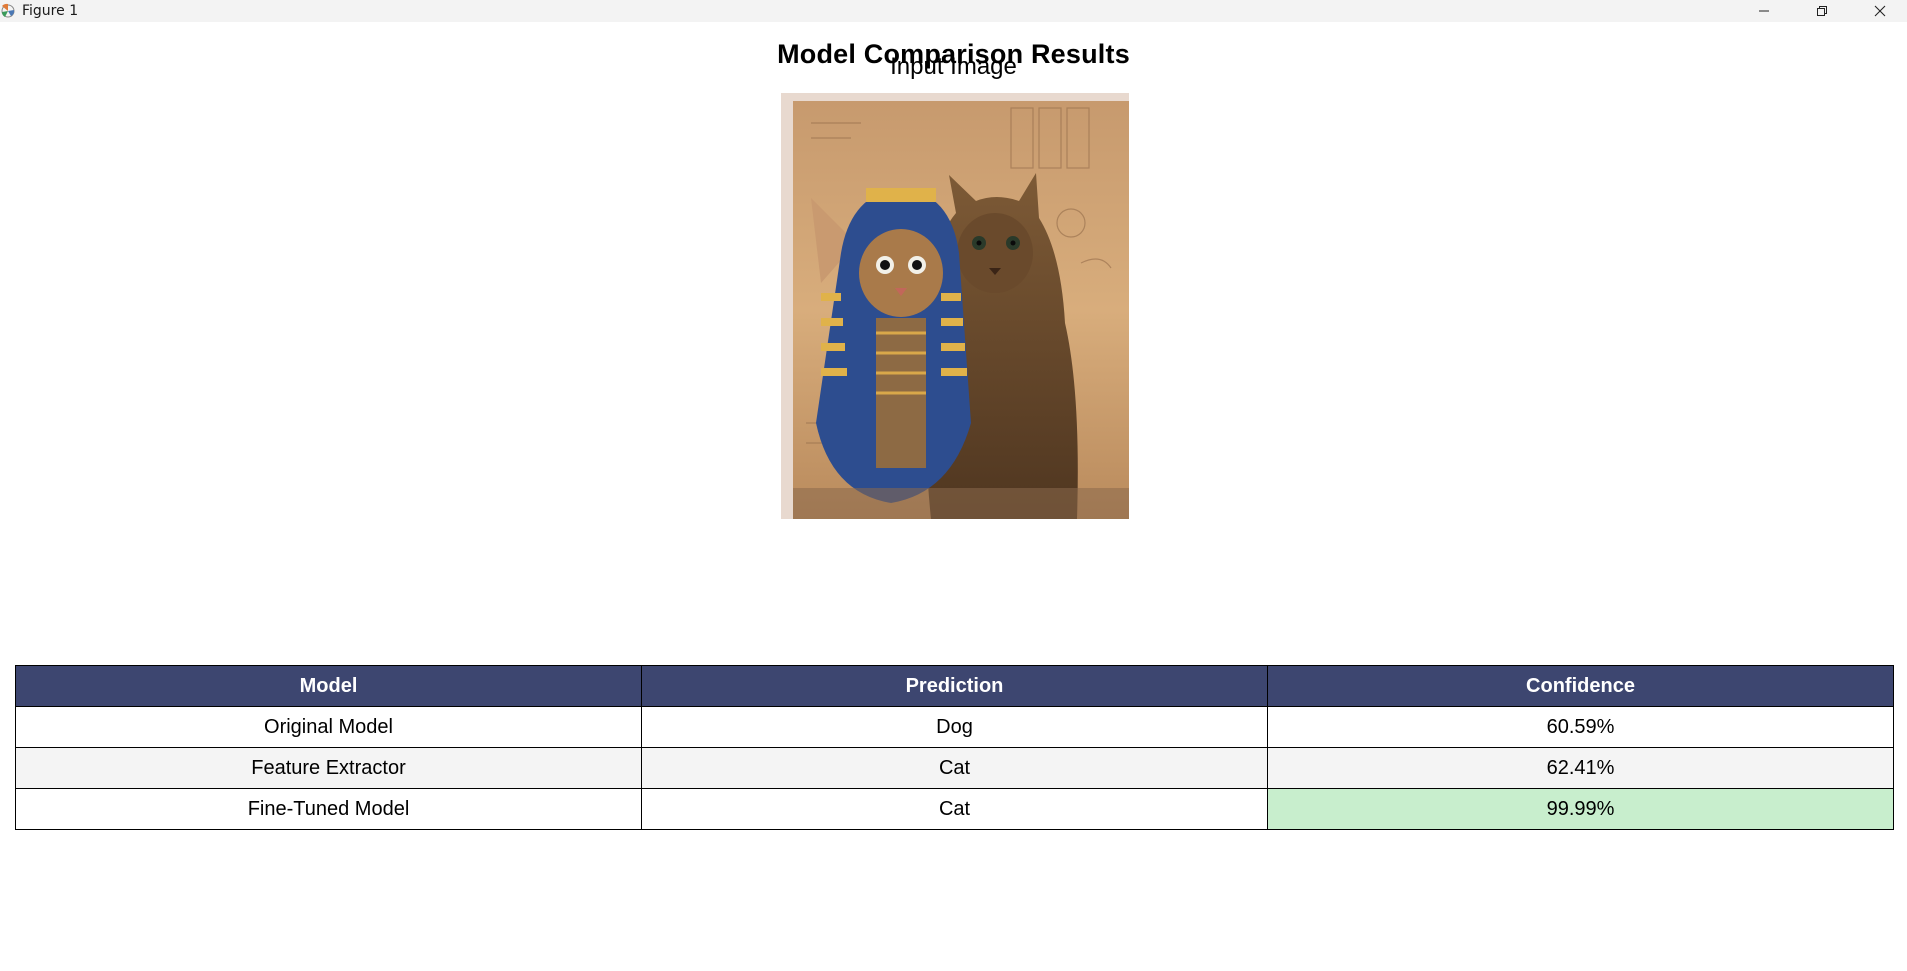  What do you see at coordinates (1580, 809) in the screenshot?
I see `cell-confidence-highlight: 99.99%` at bounding box center [1580, 809].